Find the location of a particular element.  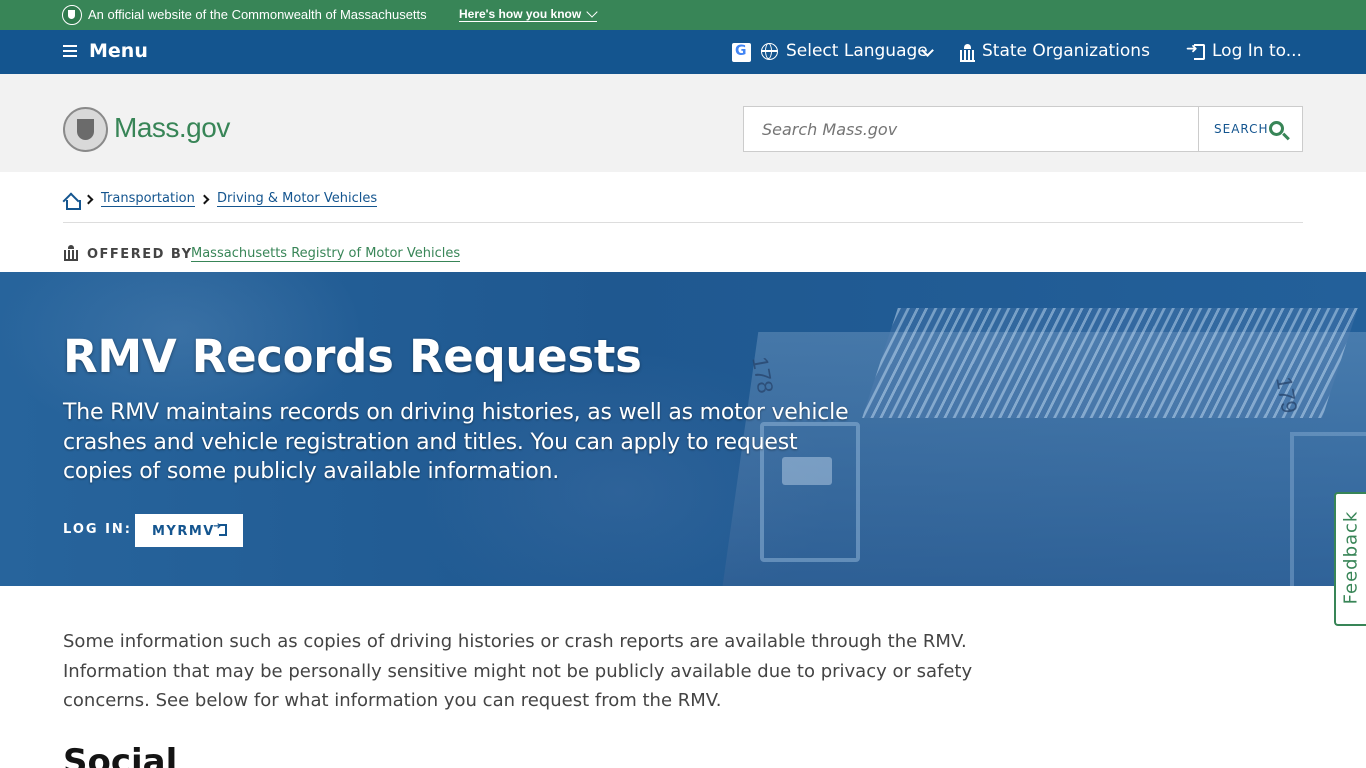

feedback-tab: Feedback is located at coordinates (1350, 559).